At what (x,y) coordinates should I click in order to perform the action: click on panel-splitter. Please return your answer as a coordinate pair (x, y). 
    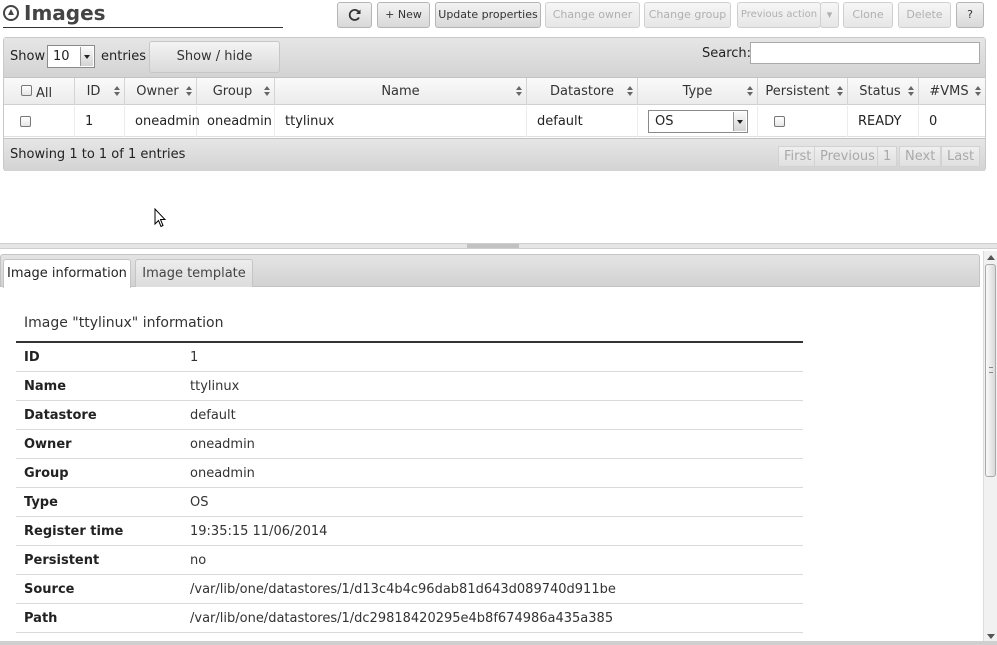
    Looking at the image, I should click on (498, 246).